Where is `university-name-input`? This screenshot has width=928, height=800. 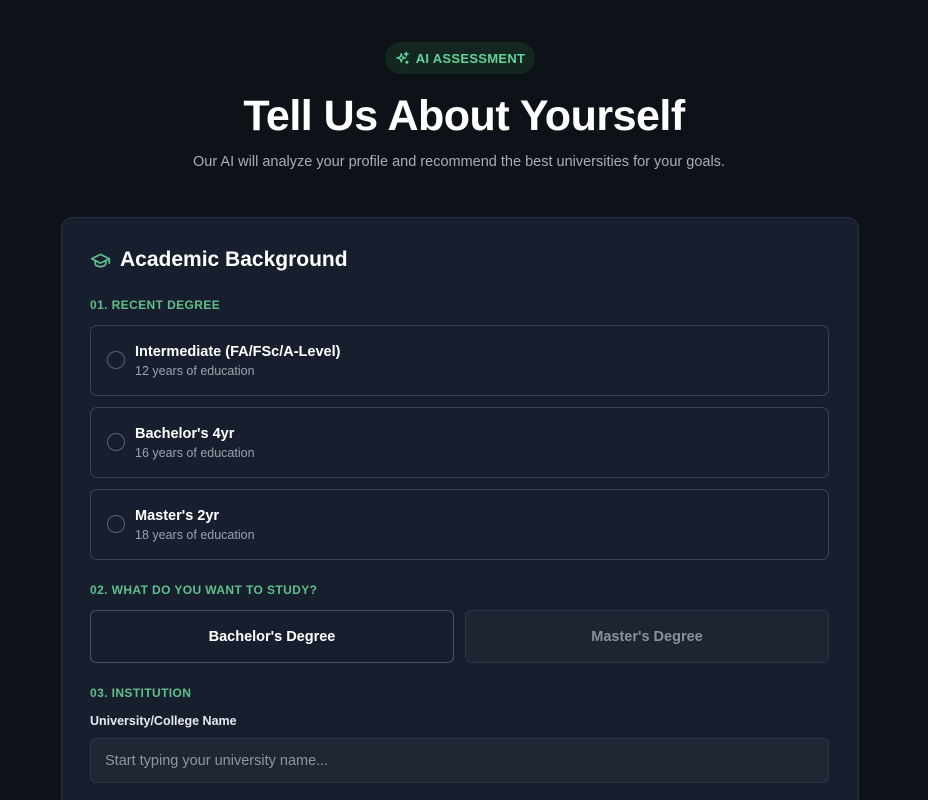 university-name-input is located at coordinates (459, 760).